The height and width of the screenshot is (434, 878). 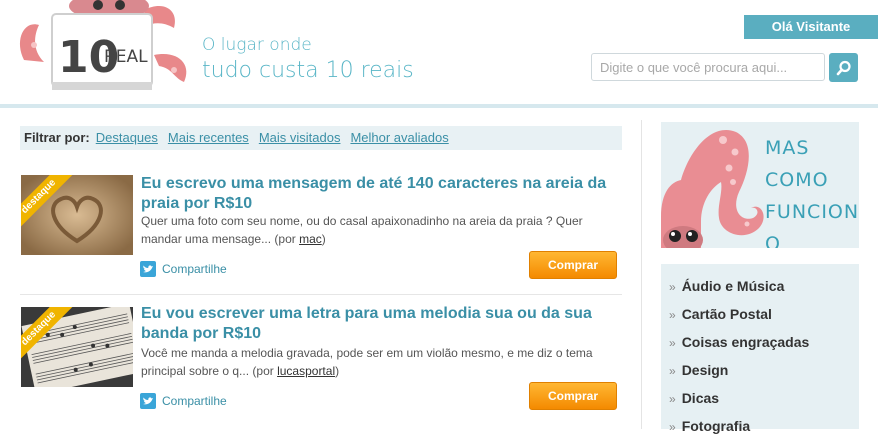 I want to click on greeting-button: Olá Visitante, so click(x=811, y=27).